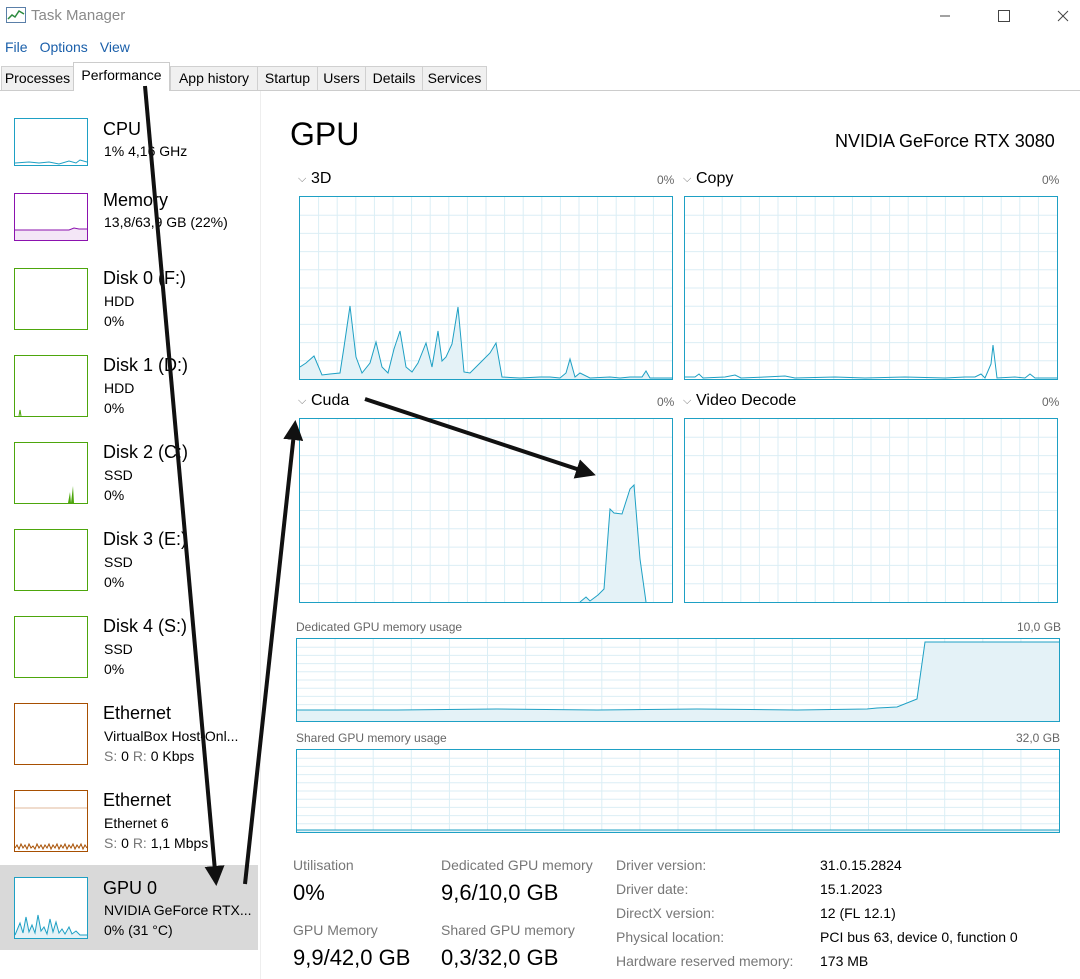 The height and width of the screenshot is (979, 1080). Describe the element at coordinates (1039, 627) in the screenshot. I see `dedicated-memory-graph-max: 10,0 GB` at that location.